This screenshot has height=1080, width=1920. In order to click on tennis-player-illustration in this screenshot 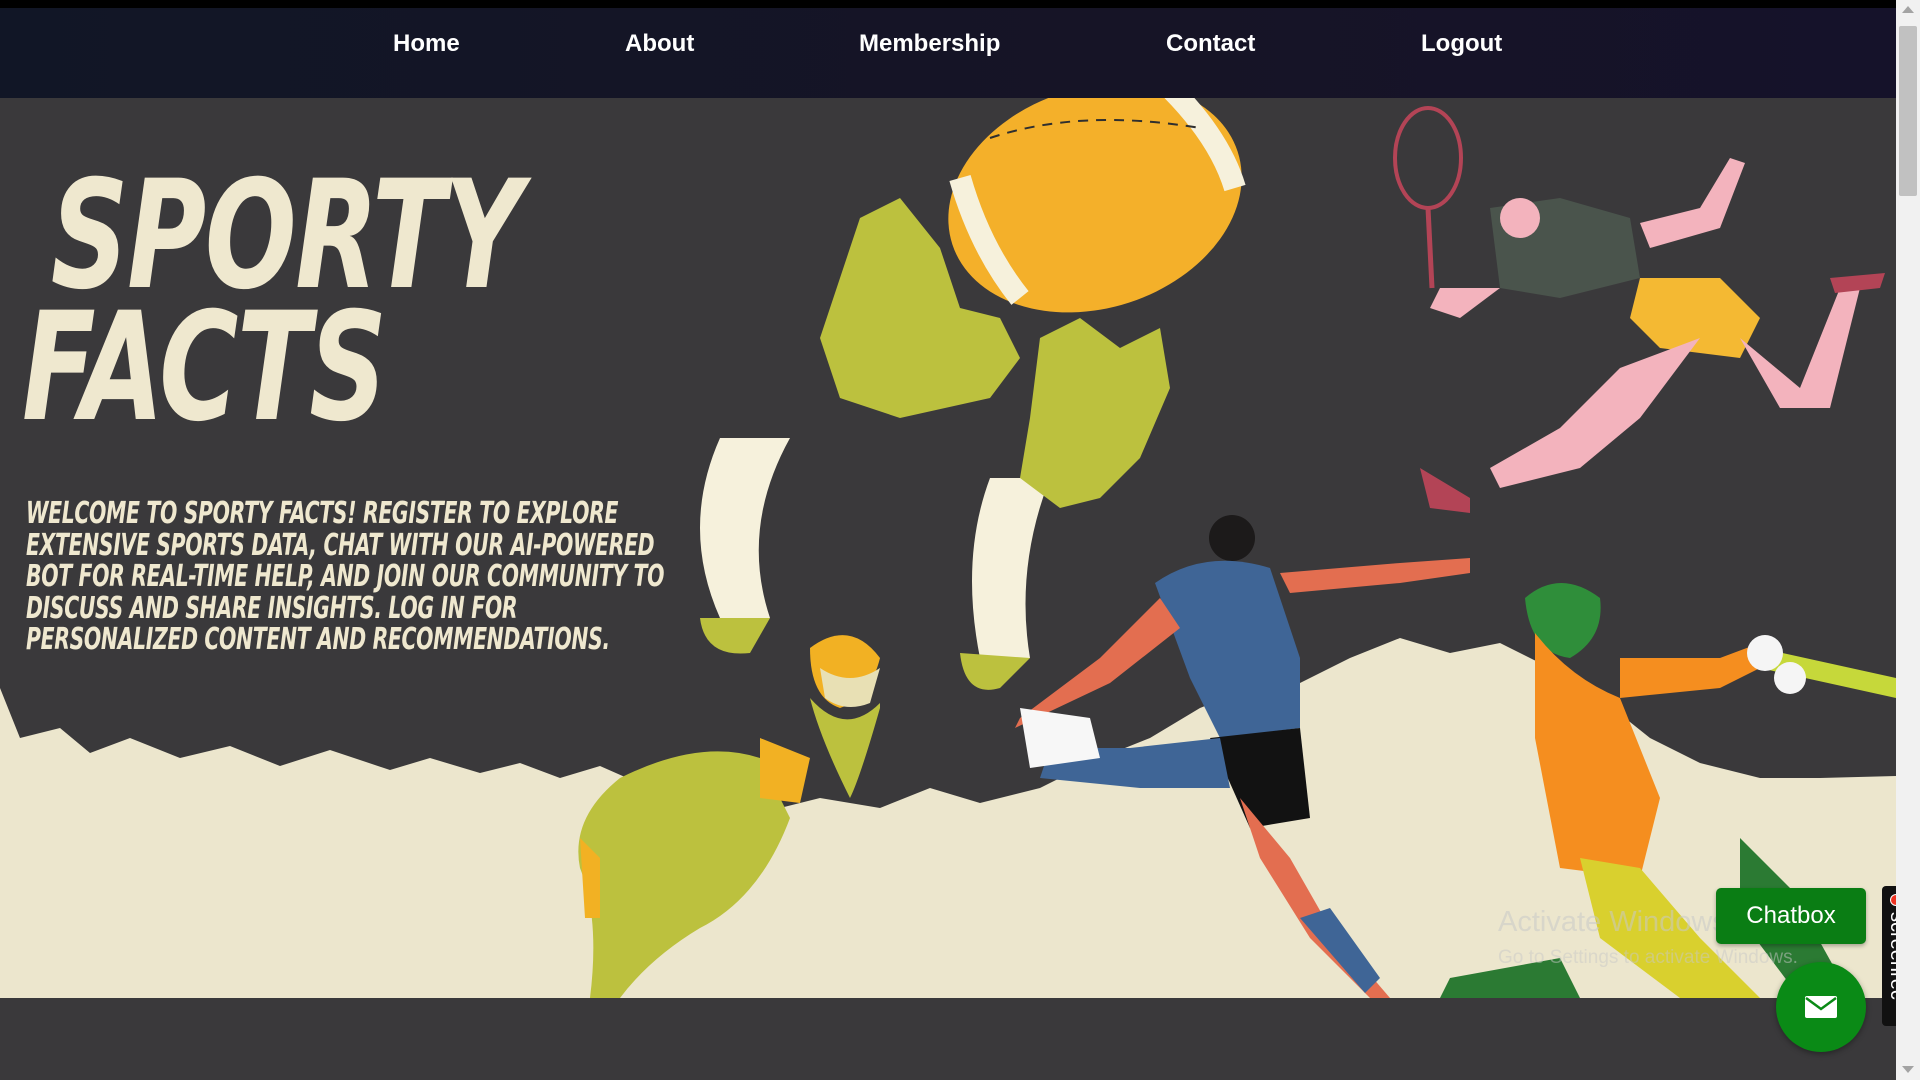, I will do `click(1639, 309)`.